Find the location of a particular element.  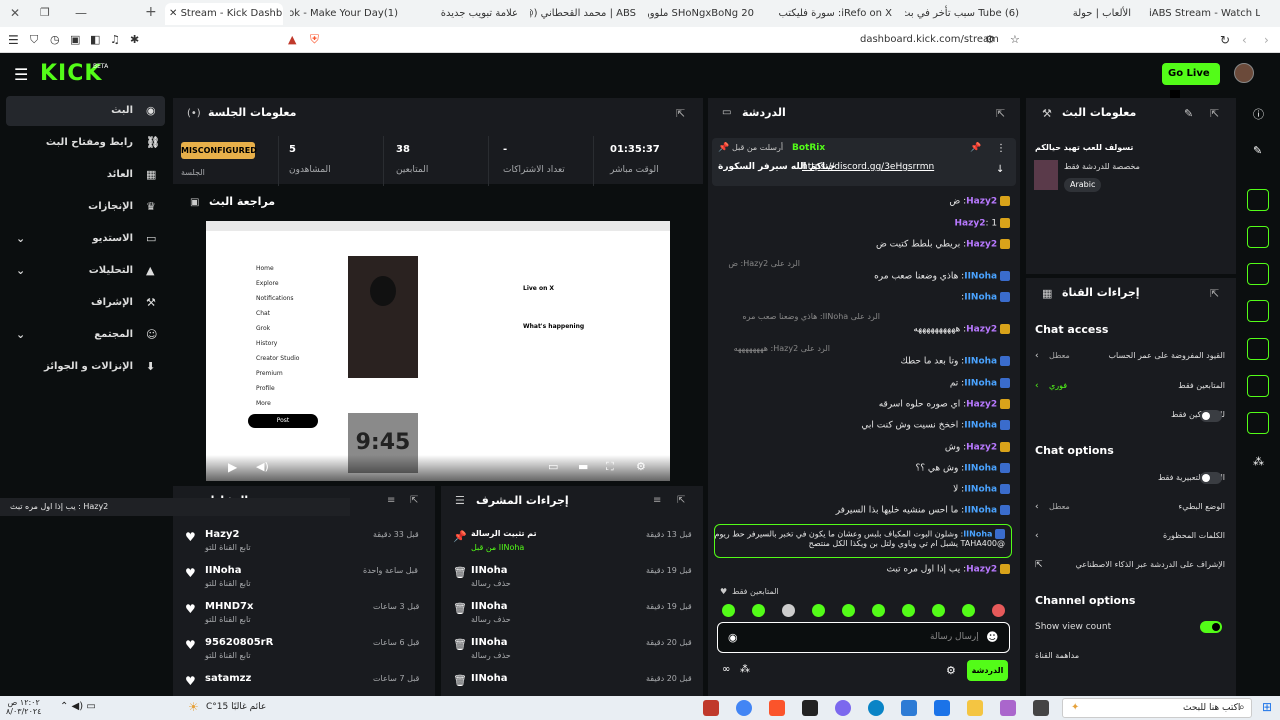

edit-icon: ✎ is located at coordinates (1188, 113).